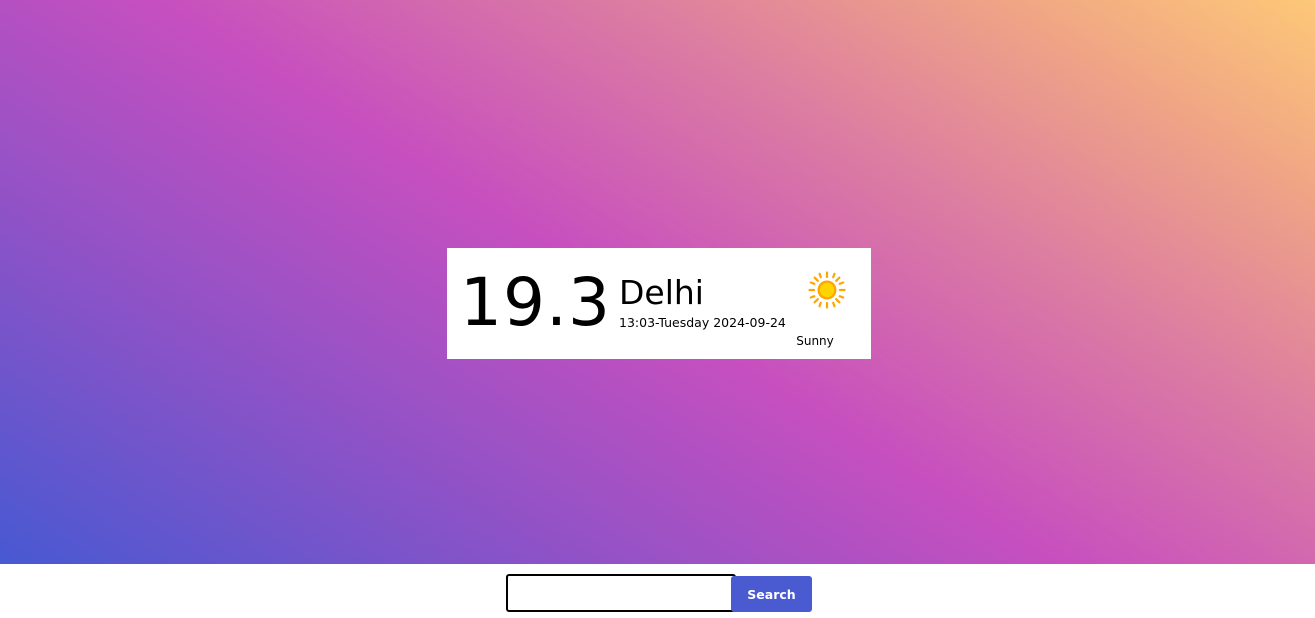 This screenshot has width=1315, height=618. Describe the element at coordinates (535, 302) in the screenshot. I see `temperature-value: 19.3` at that location.